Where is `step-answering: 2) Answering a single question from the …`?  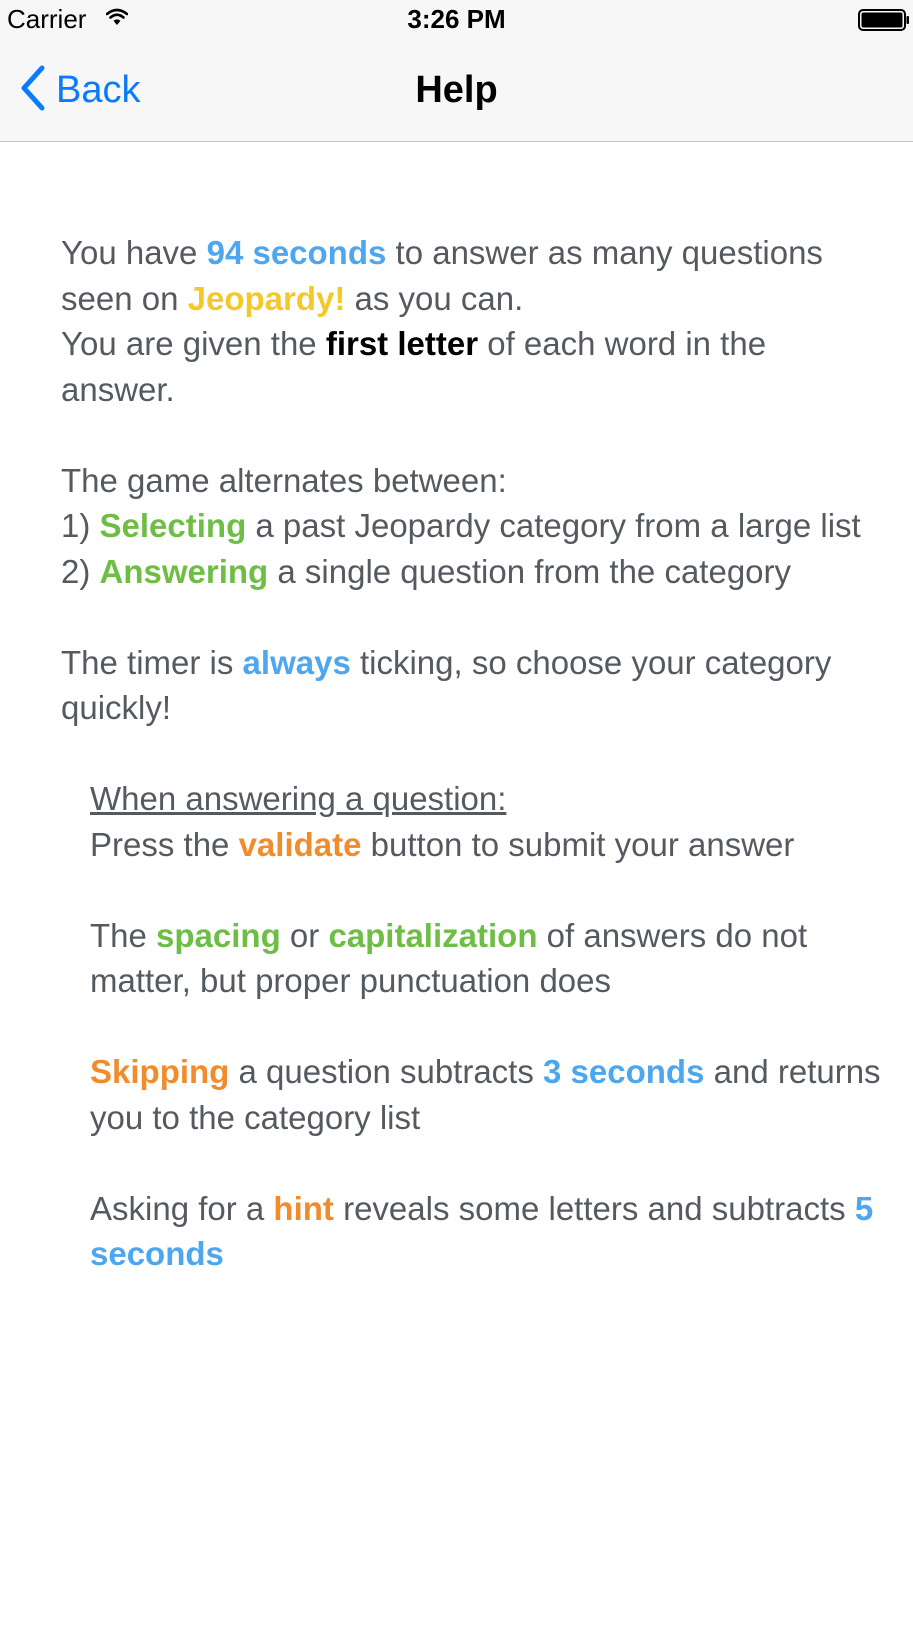 step-answering: 2) Answering a single question from the … is located at coordinates (426, 571).